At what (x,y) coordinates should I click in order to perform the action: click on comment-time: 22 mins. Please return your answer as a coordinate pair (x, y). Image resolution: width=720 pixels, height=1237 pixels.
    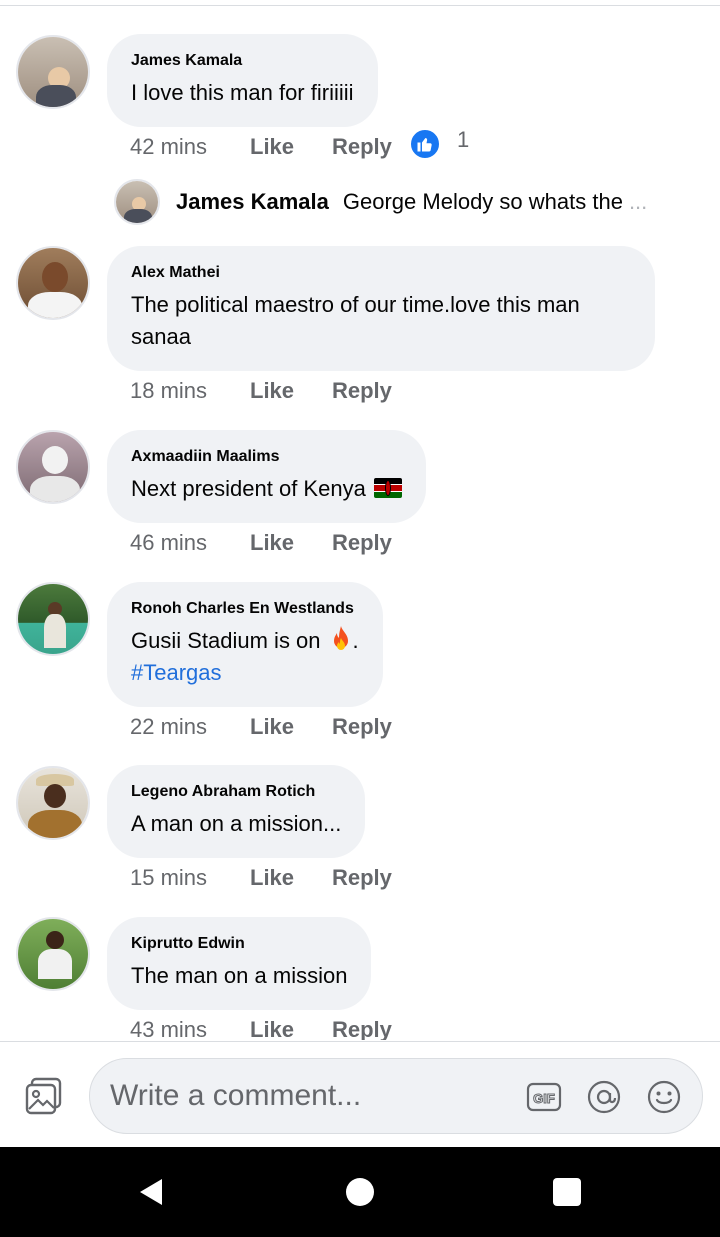
    Looking at the image, I should click on (190, 727).